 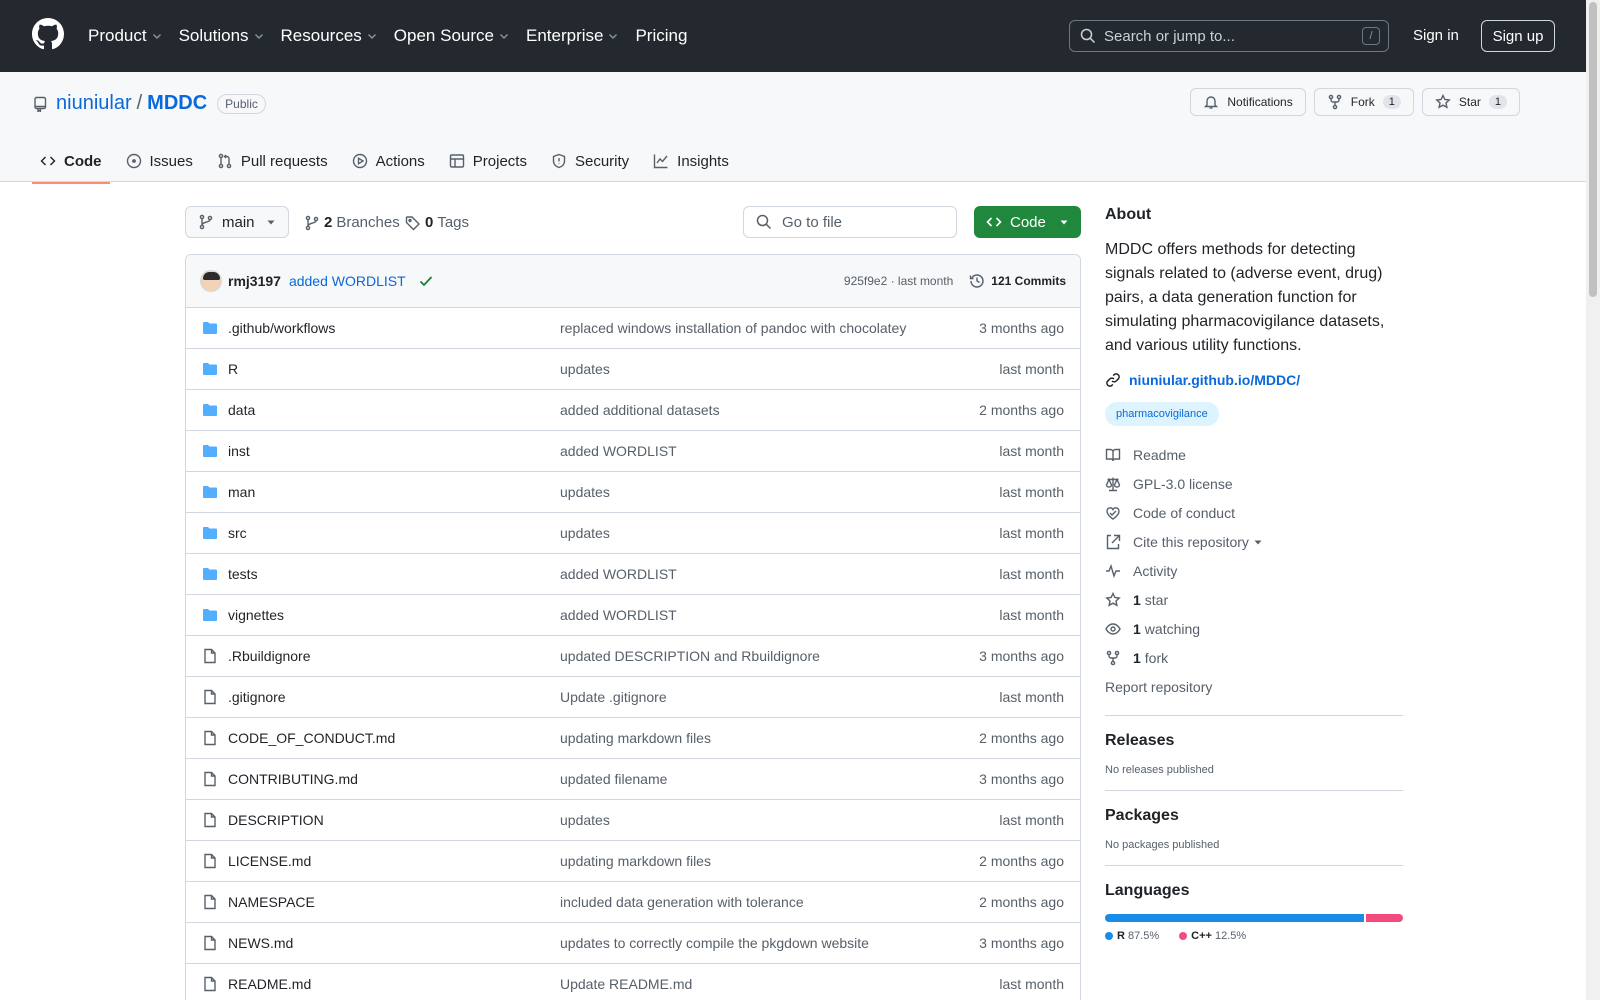 What do you see at coordinates (394, 861) in the screenshot?
I see `file-name-link: LICENSE.md` at bounding box center [394, 861].